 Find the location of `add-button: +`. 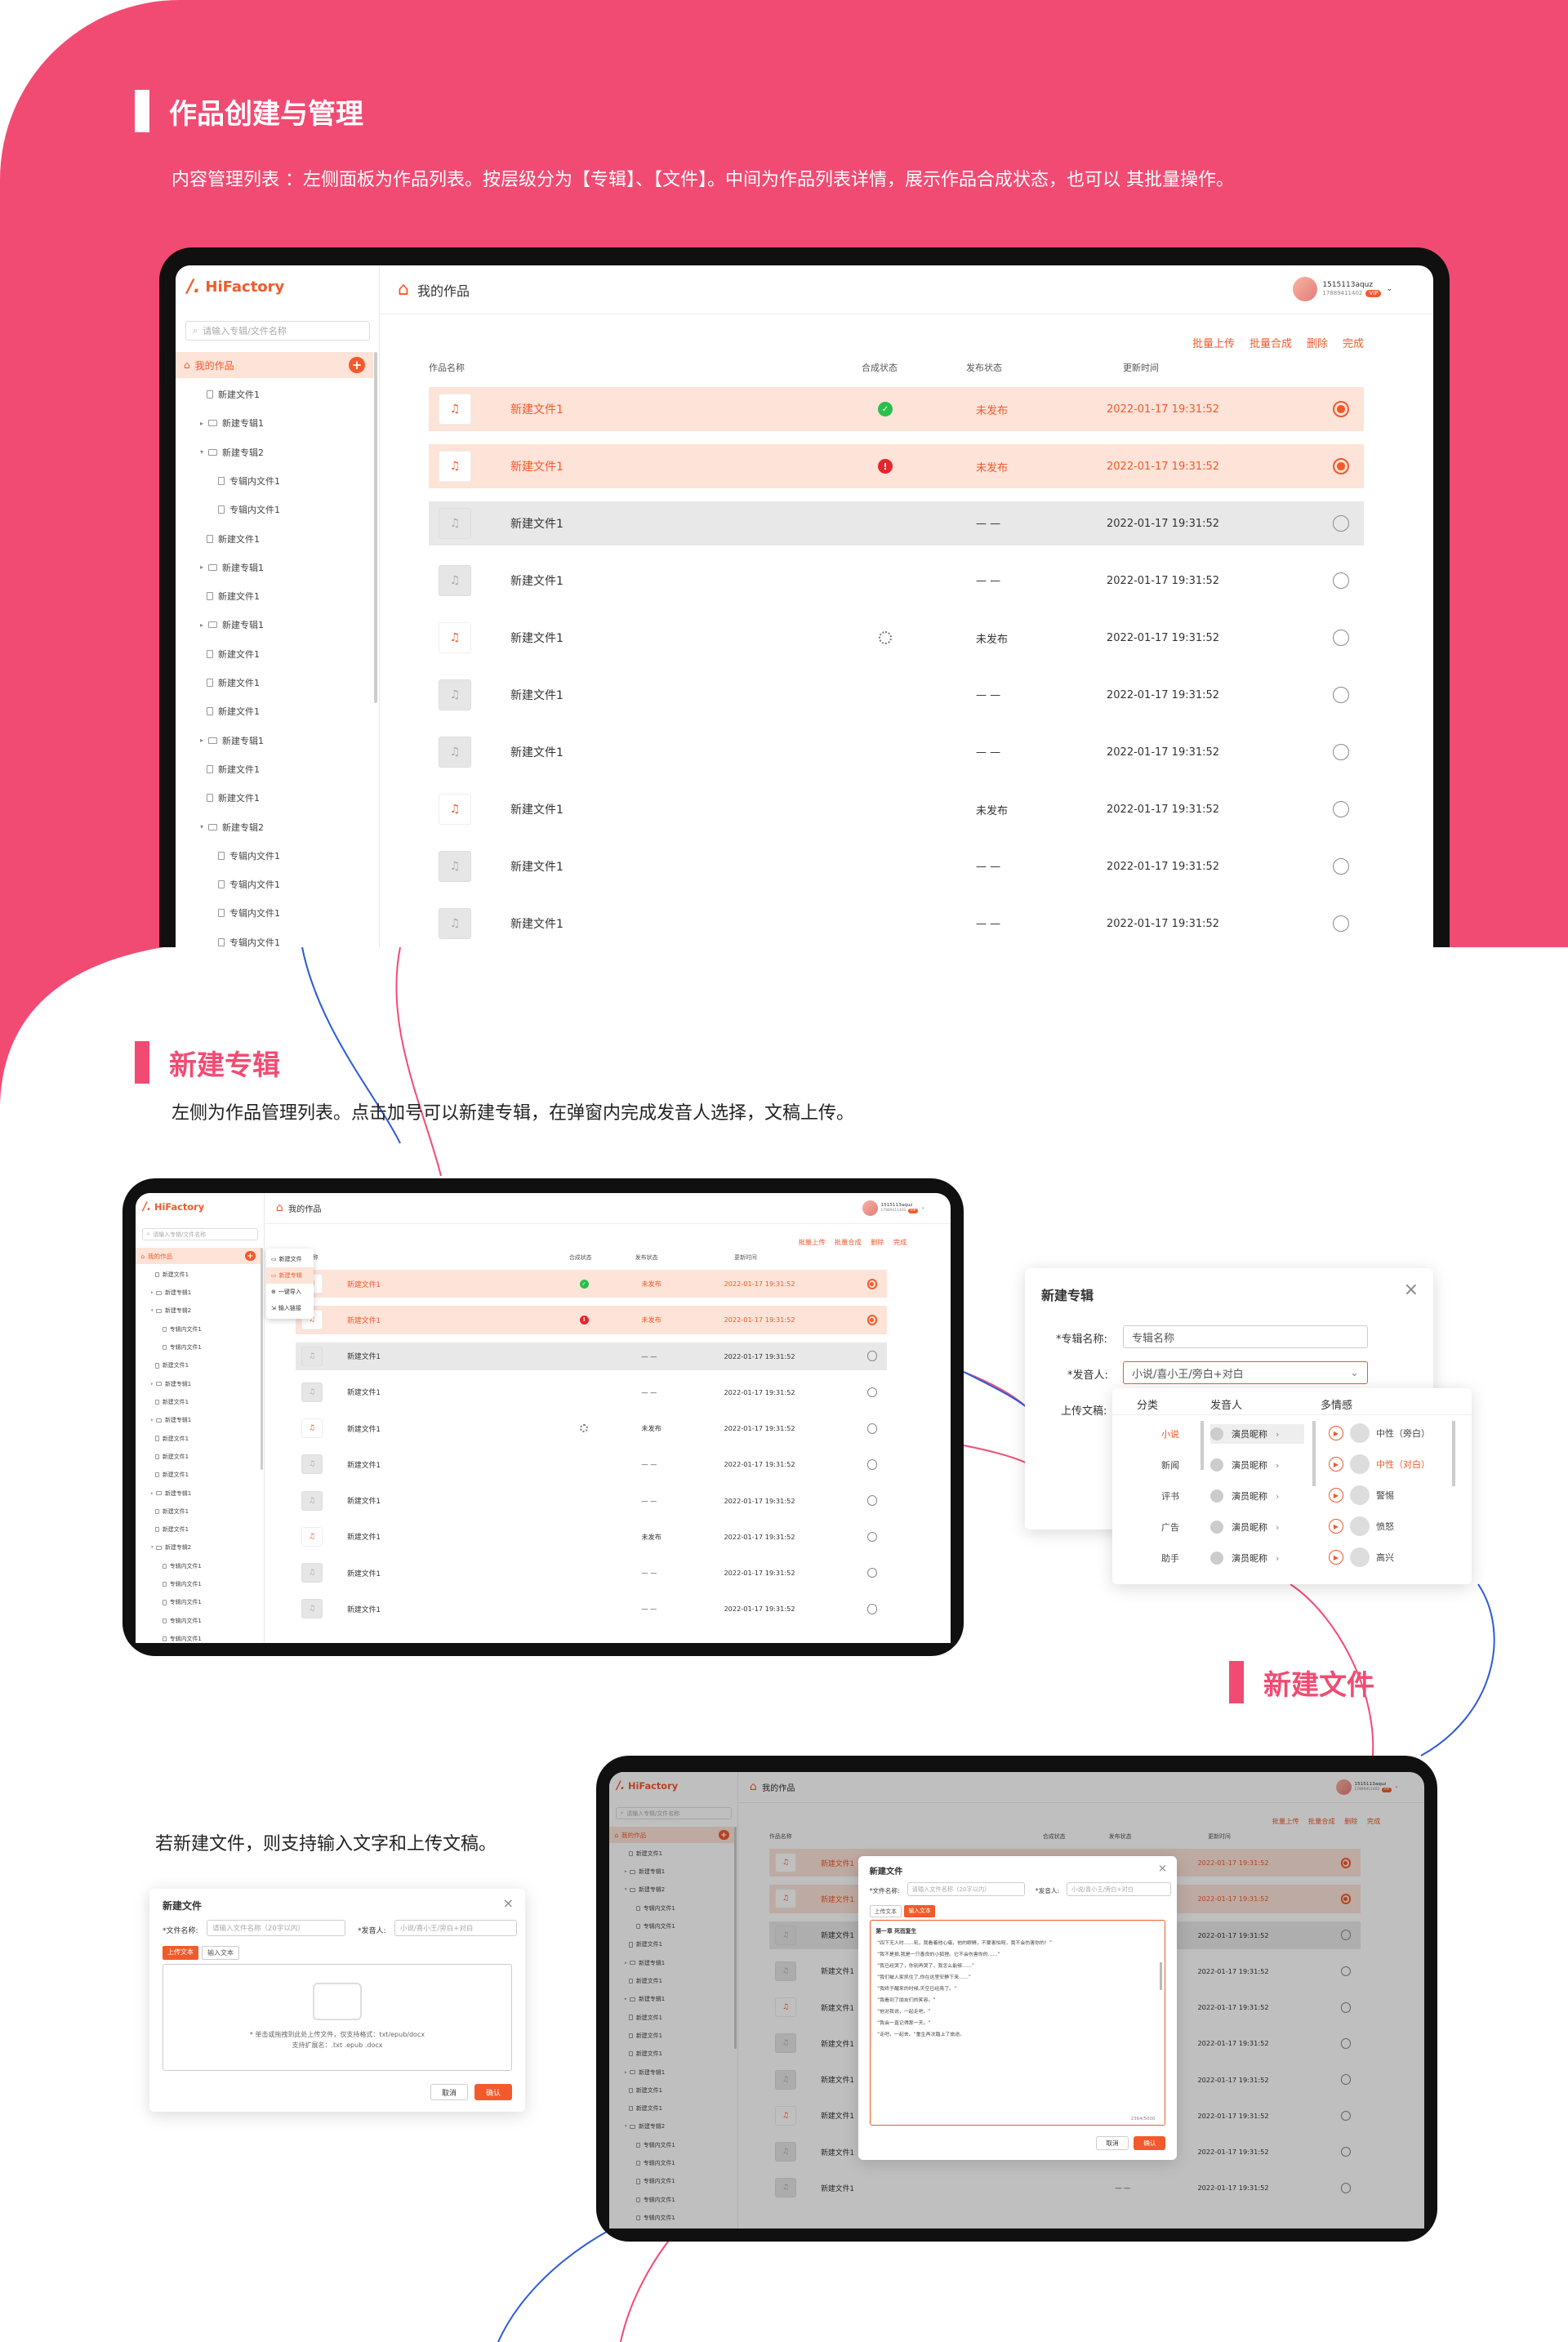

add-button: + is located at coordinates (250, 1256).